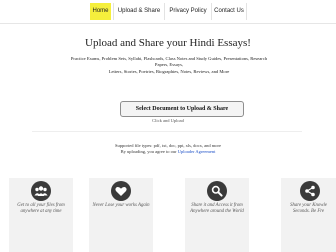  I want to click on feature-text-share-knowledge: Share your Knowle Seconds. Be Fre, so click(308, 209).